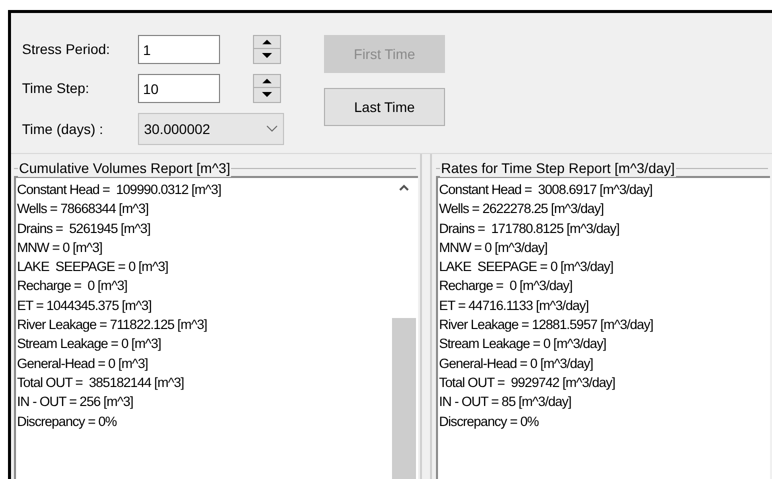  Describe the element at coordinates (514, 305) in the screenshot. I see `report-line: ET = 44716.1133 [m^3/day]` at that location.